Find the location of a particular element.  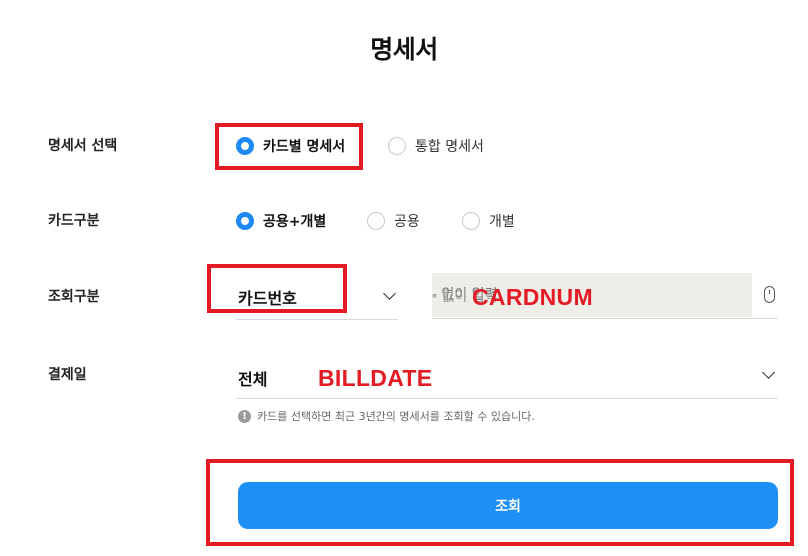

radio-integrated-statement: 통합 명세서 is located at coordinates (436, 146).